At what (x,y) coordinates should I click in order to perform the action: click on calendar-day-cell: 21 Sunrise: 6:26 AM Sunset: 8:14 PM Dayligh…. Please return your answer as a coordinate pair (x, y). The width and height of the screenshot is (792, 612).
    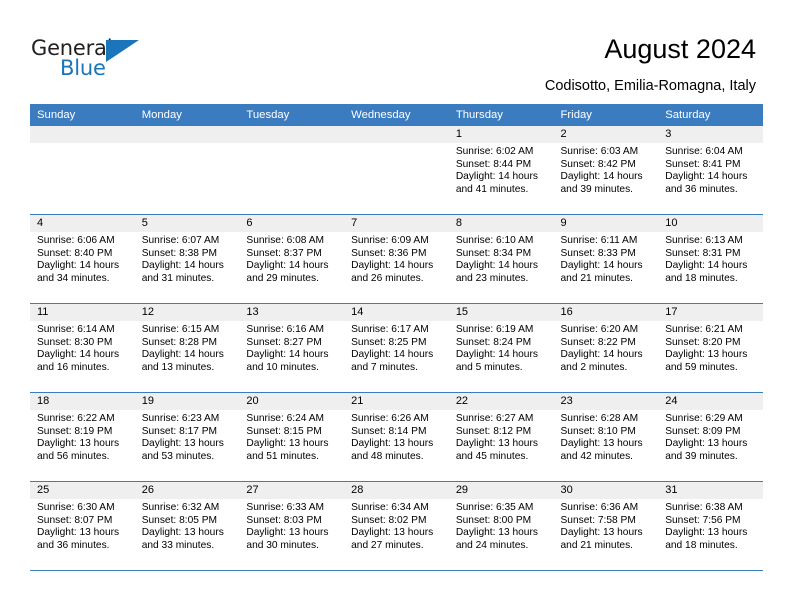
    Looking at the image, I should click on (396, 437).